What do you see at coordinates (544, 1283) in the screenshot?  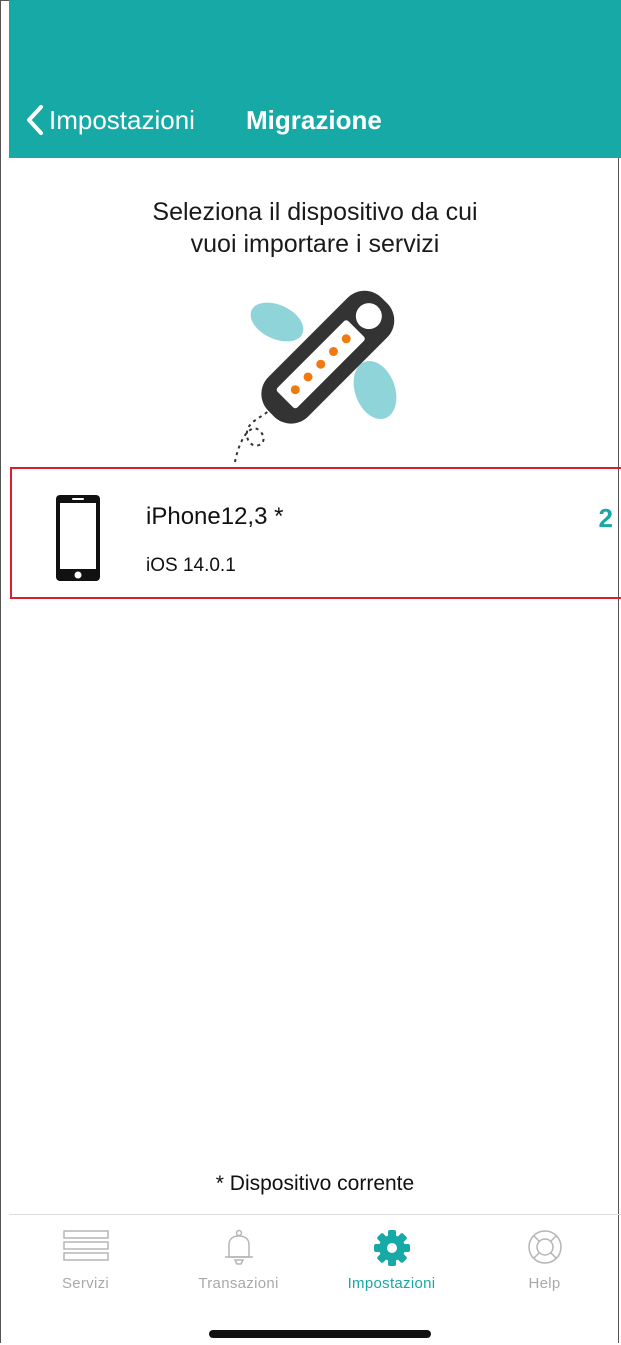 I see `tab-label-help: Help` at bounding box center [544, 1283].